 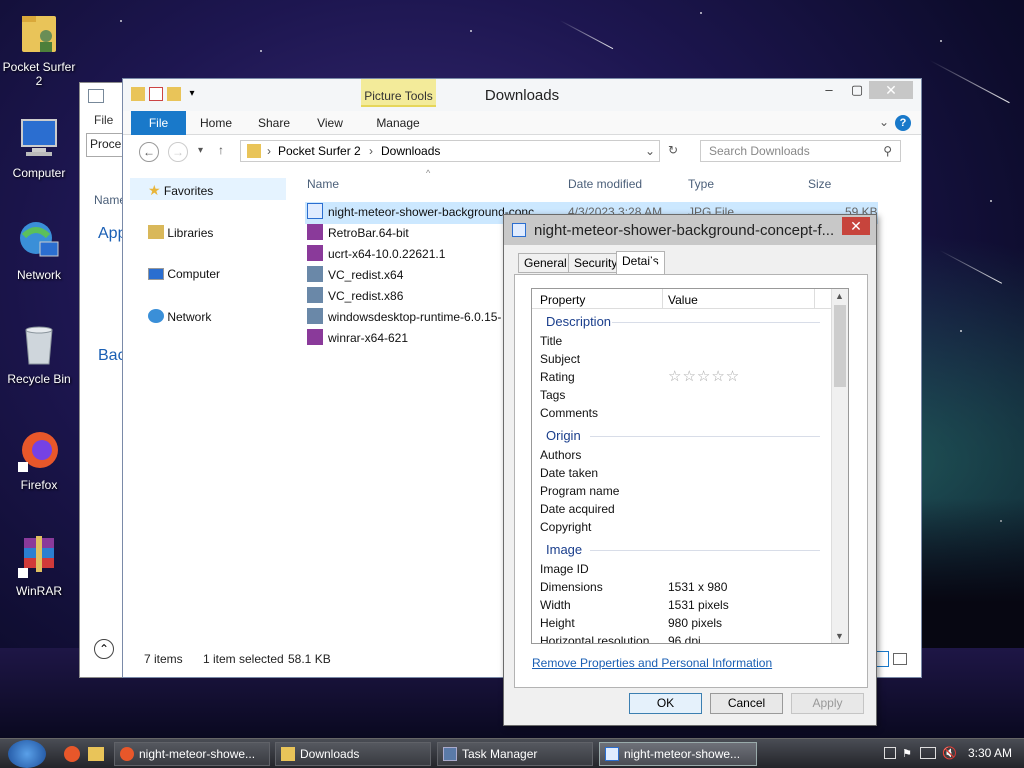 What do you see at coordinates (551, 341) in the screenshot?
I see `property-title: Title` at bounding box center [551, 341].